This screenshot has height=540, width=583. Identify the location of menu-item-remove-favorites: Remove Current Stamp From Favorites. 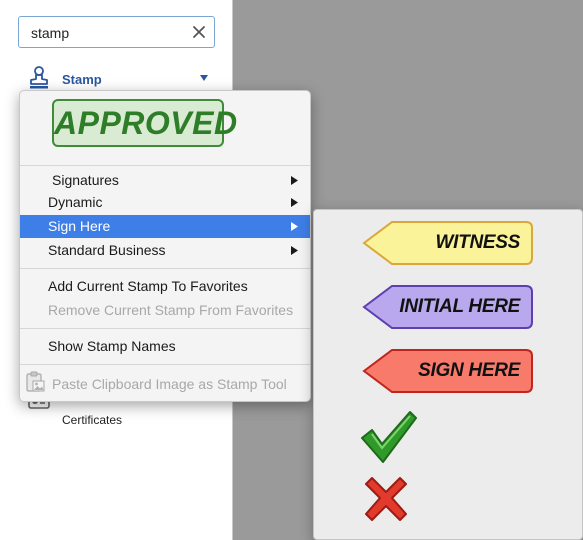
(165, 310).